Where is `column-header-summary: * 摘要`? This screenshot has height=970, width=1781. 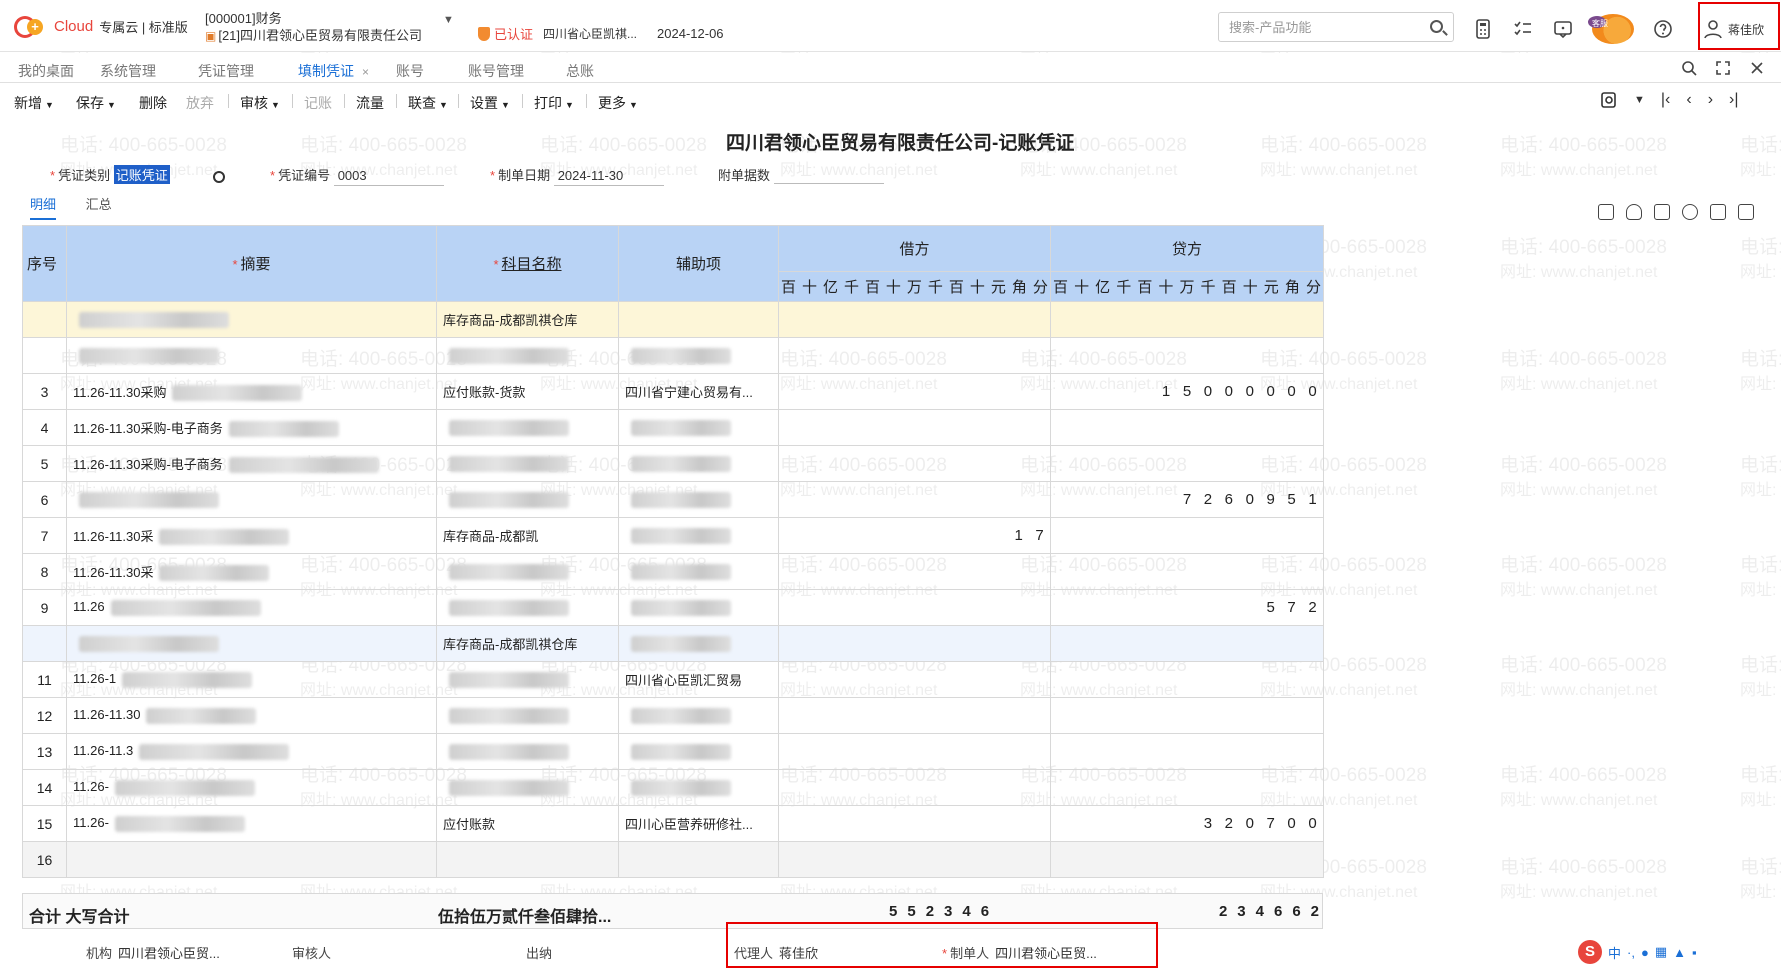 column-header-summary: * 摘要 is located at coordinates (251, 263).